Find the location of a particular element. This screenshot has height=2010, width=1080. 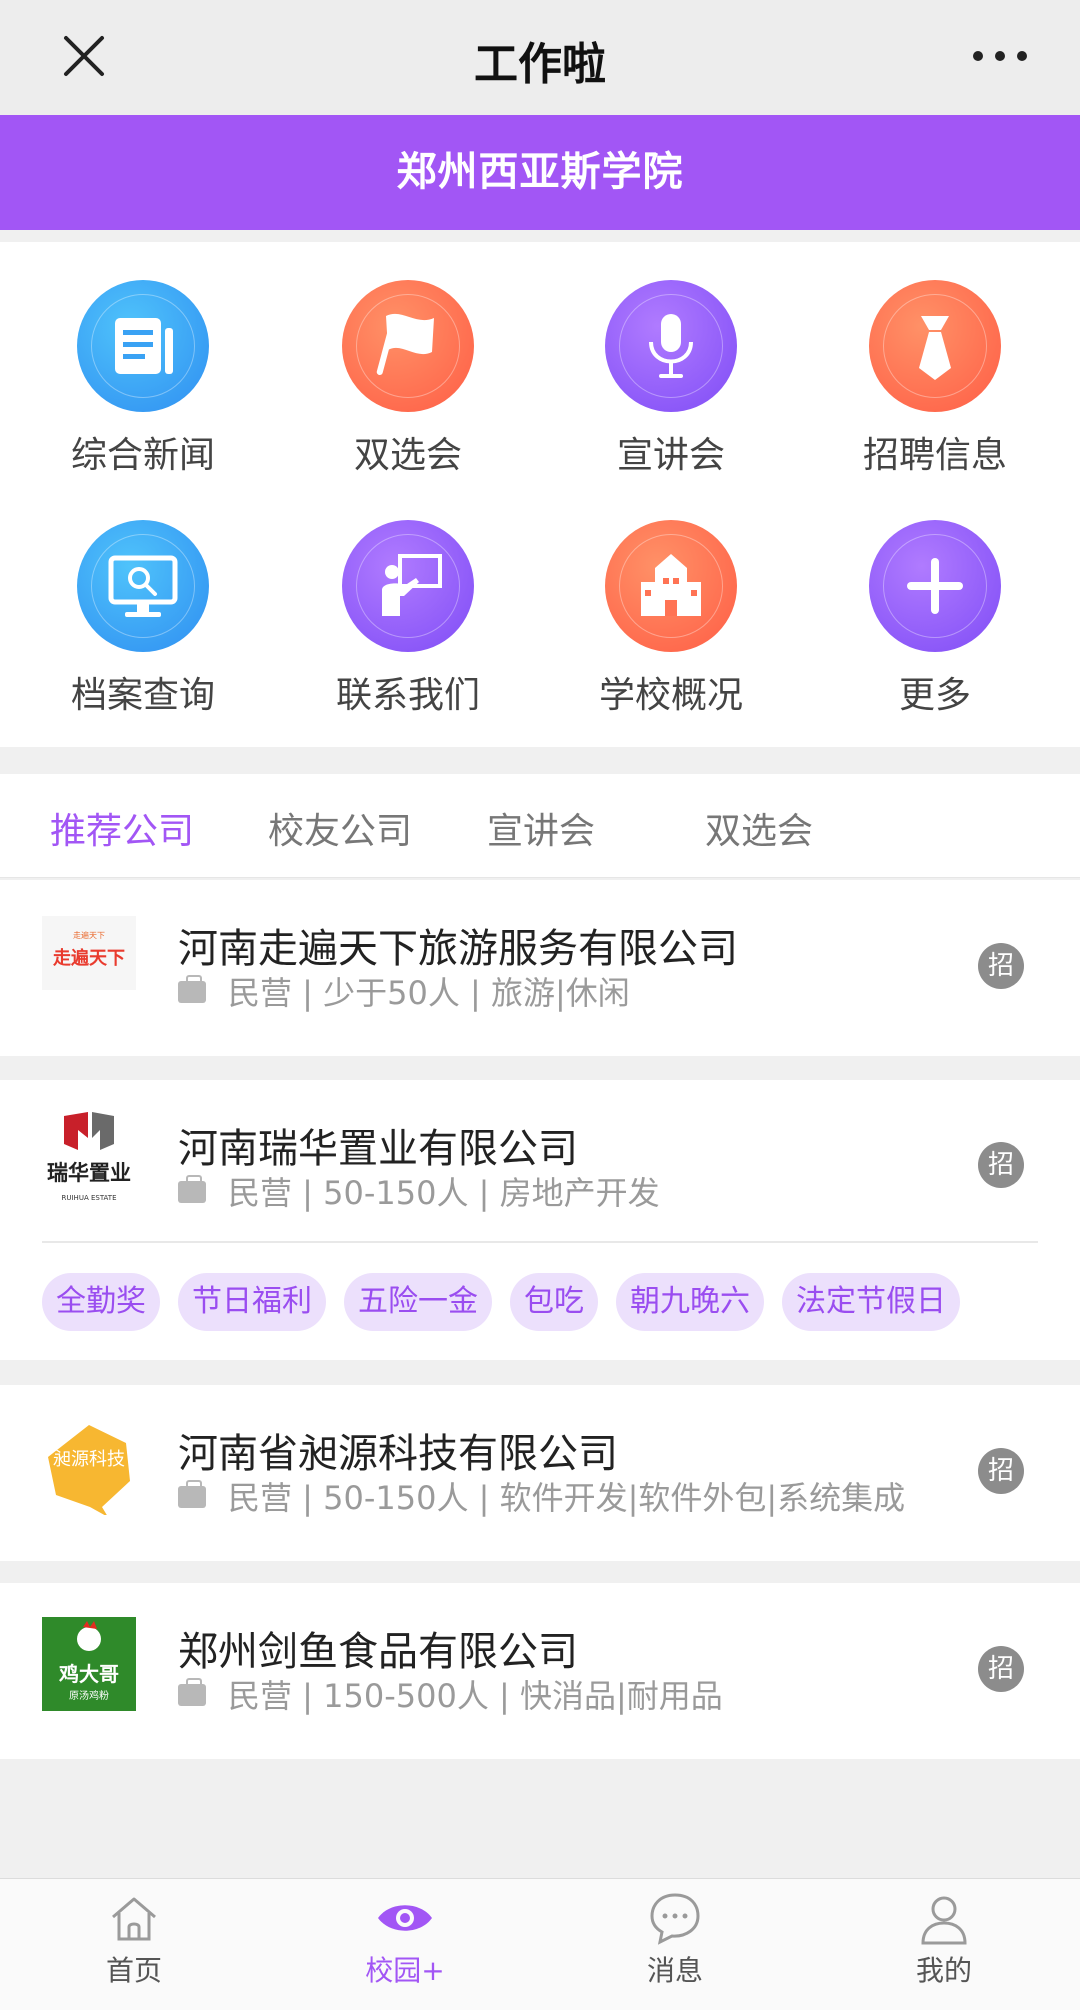

company-name: 河南省昶源科技有限公司 is located at coordinates (398, 1454).